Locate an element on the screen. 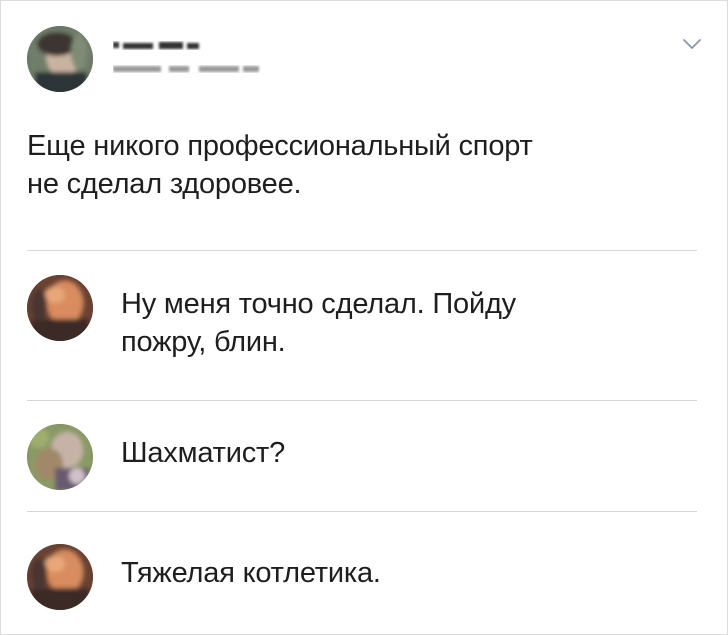 The height and width of the screenshot is (635, 728). post-meta-blurred is located at coordinates (188, 66).